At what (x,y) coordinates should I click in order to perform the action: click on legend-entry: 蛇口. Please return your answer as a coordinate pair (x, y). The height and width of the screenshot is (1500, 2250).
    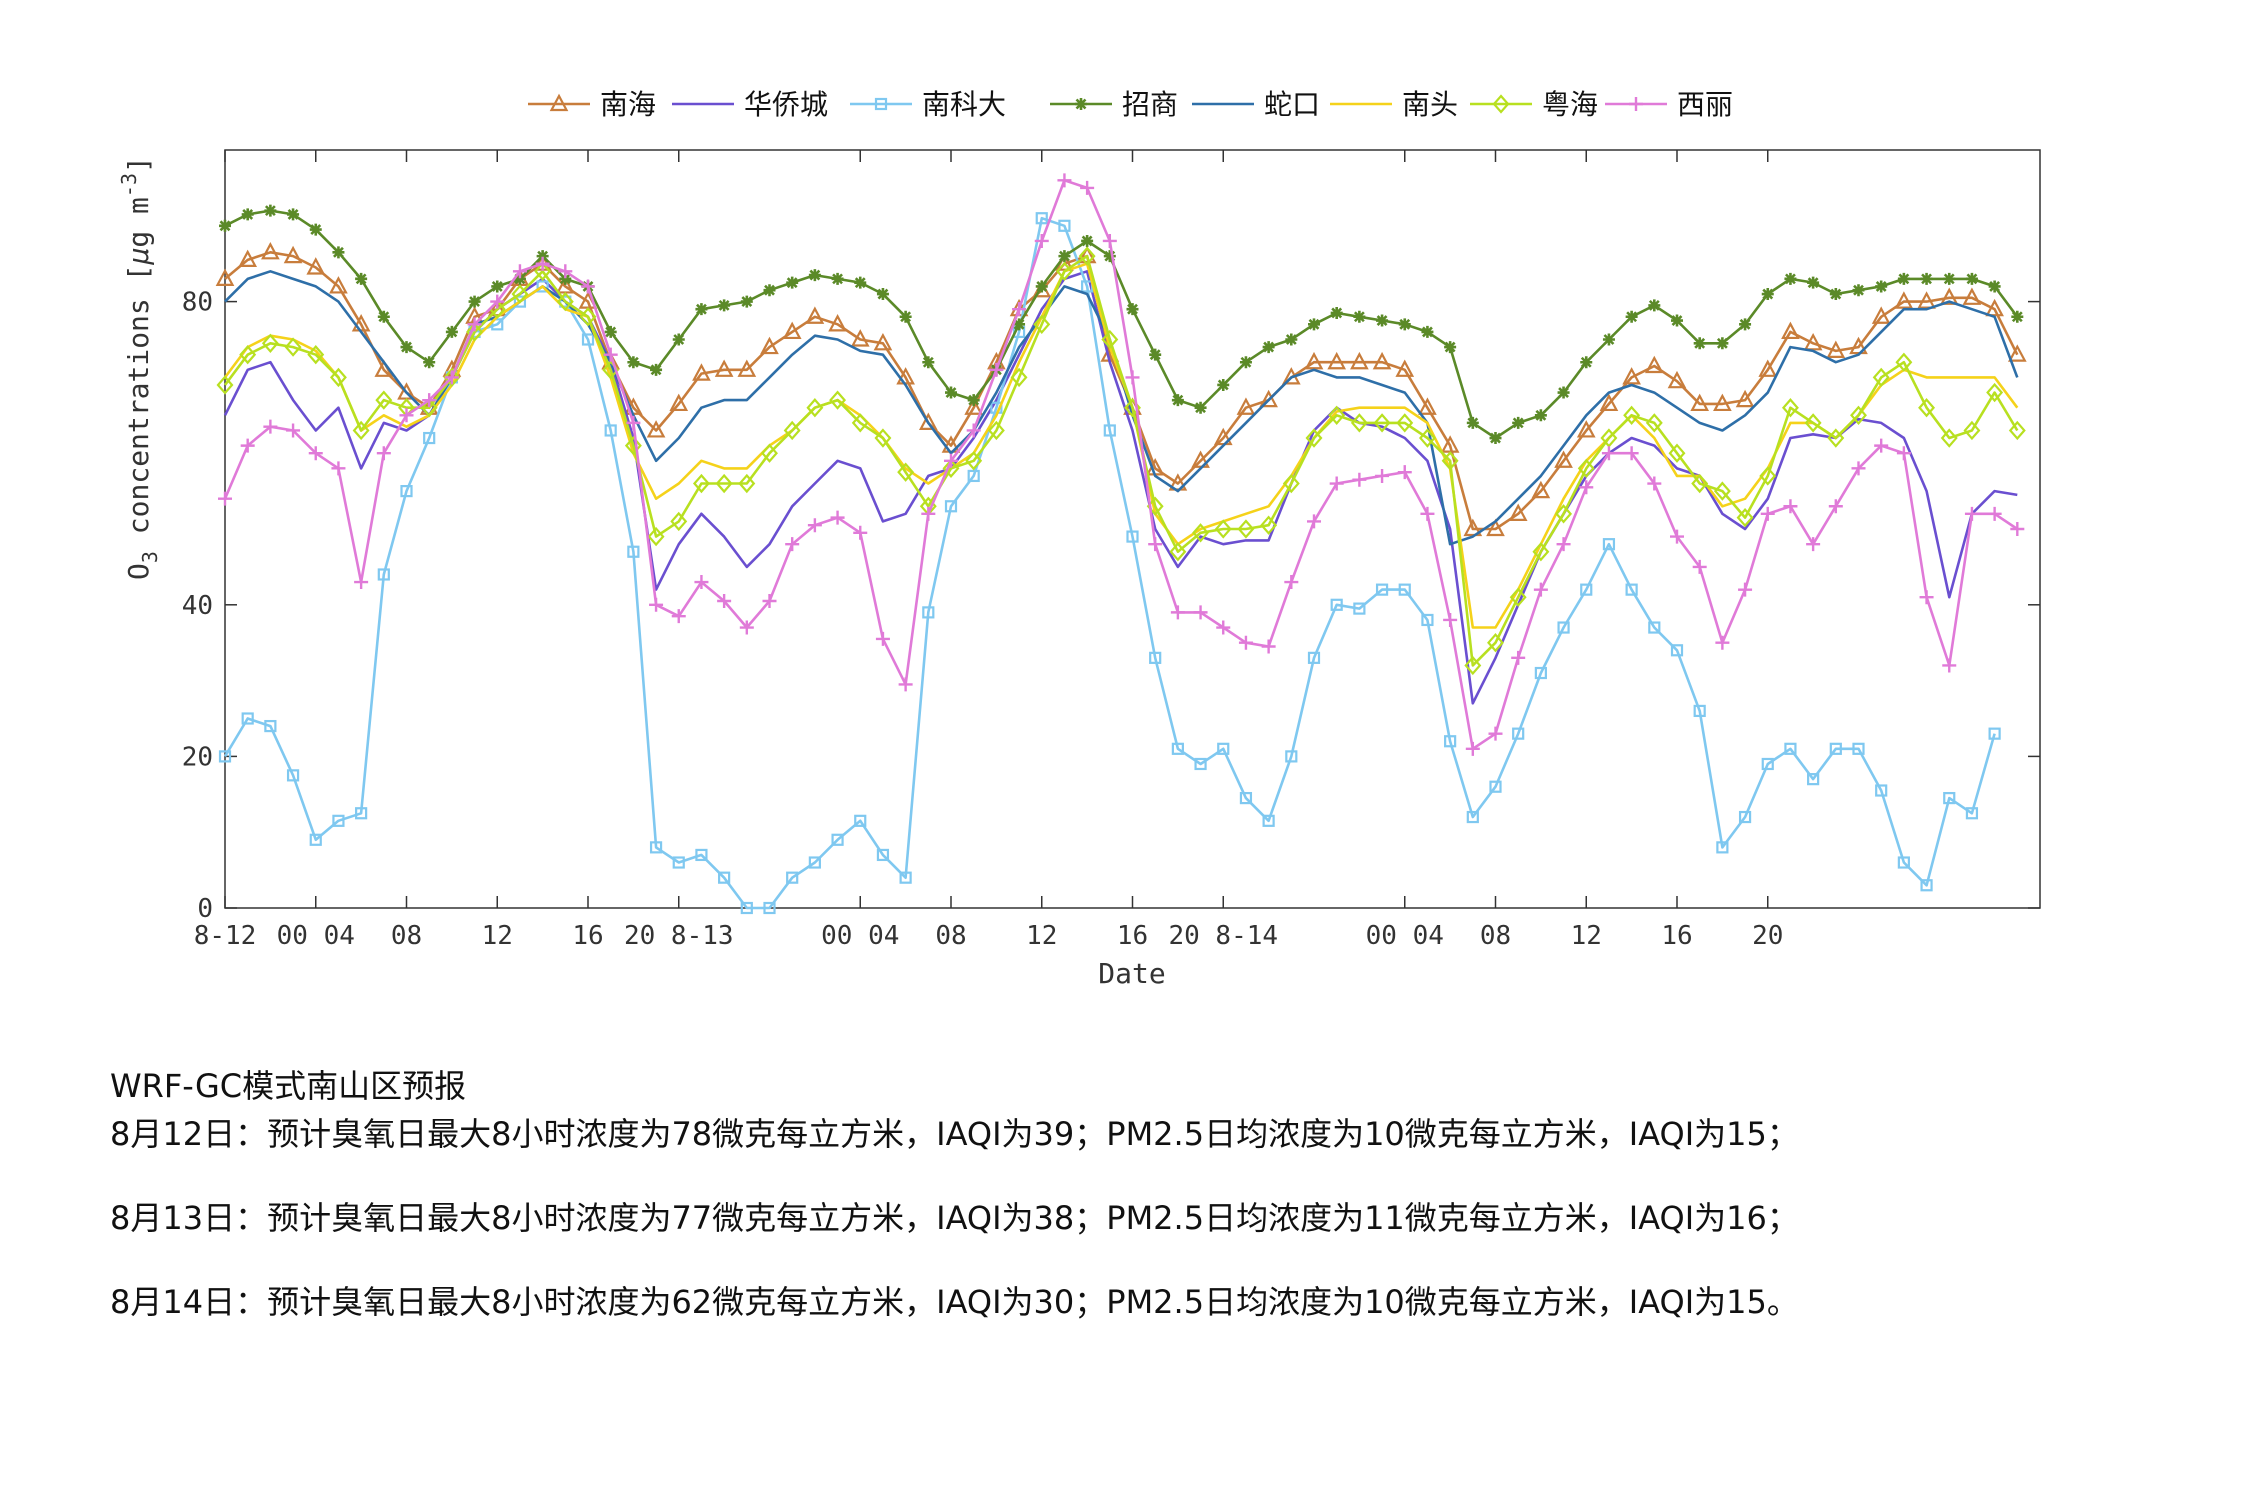
    Looking at the image, I should click on (1256, 104).